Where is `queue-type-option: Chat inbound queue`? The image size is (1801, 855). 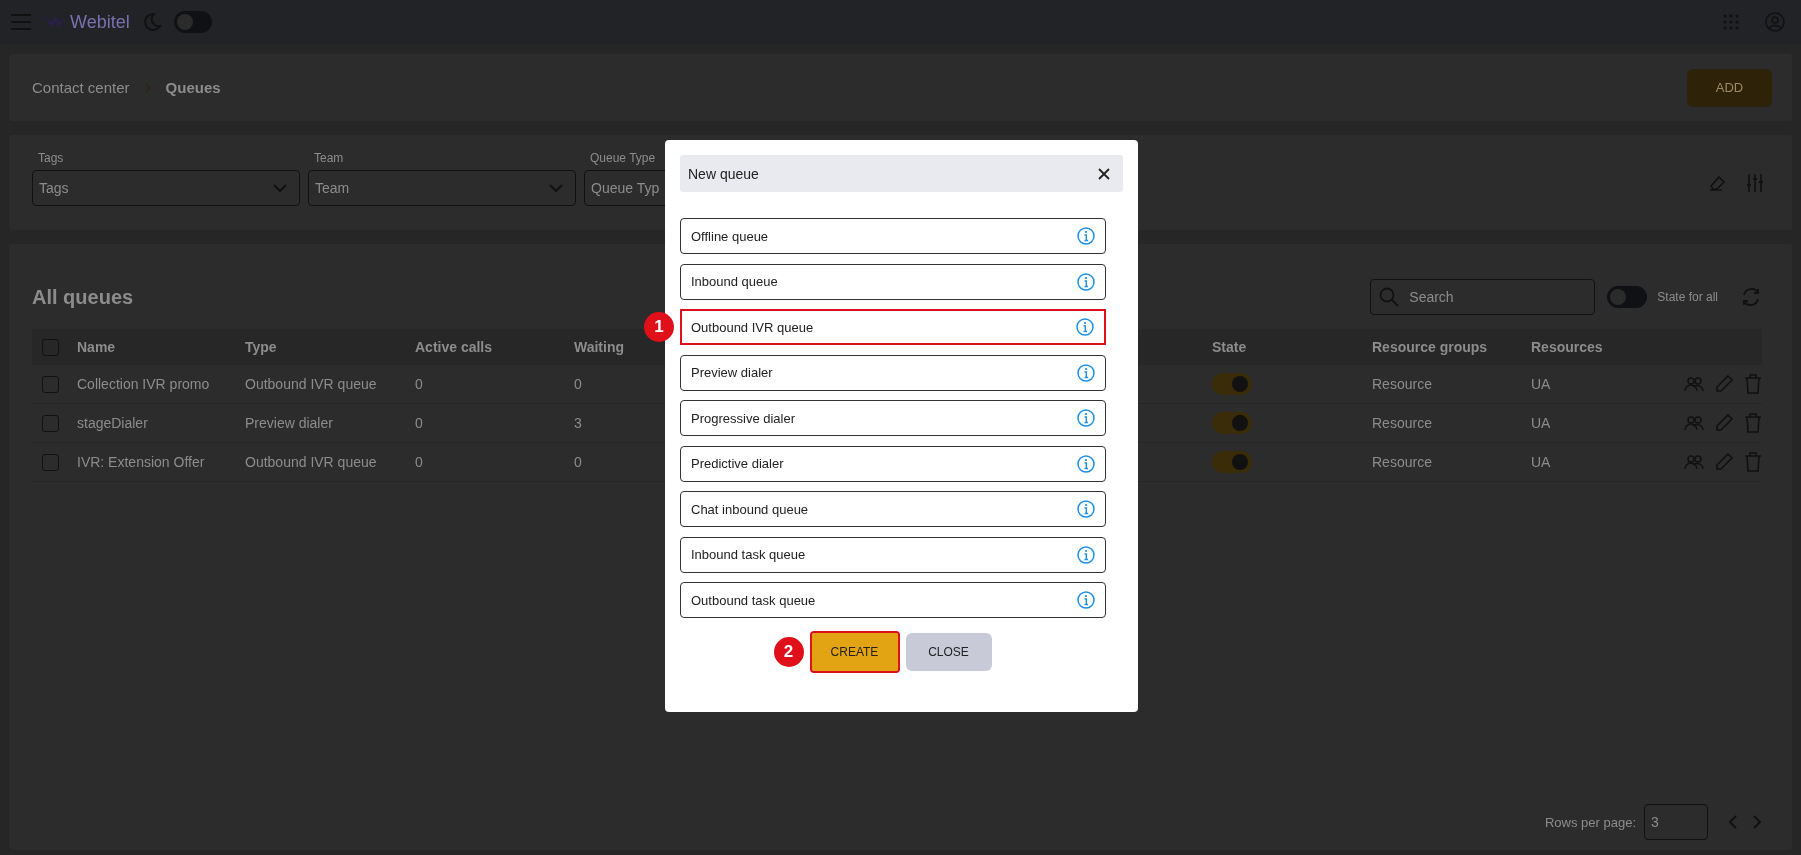
queue-type-option: Chat inbound queue is located at coordinates (893, 509).